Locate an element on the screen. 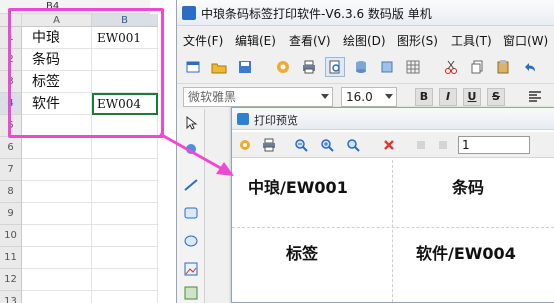 This screenshot has height=303, width=554. menu-view: 查看(V) is located at coordinates (310, 40).